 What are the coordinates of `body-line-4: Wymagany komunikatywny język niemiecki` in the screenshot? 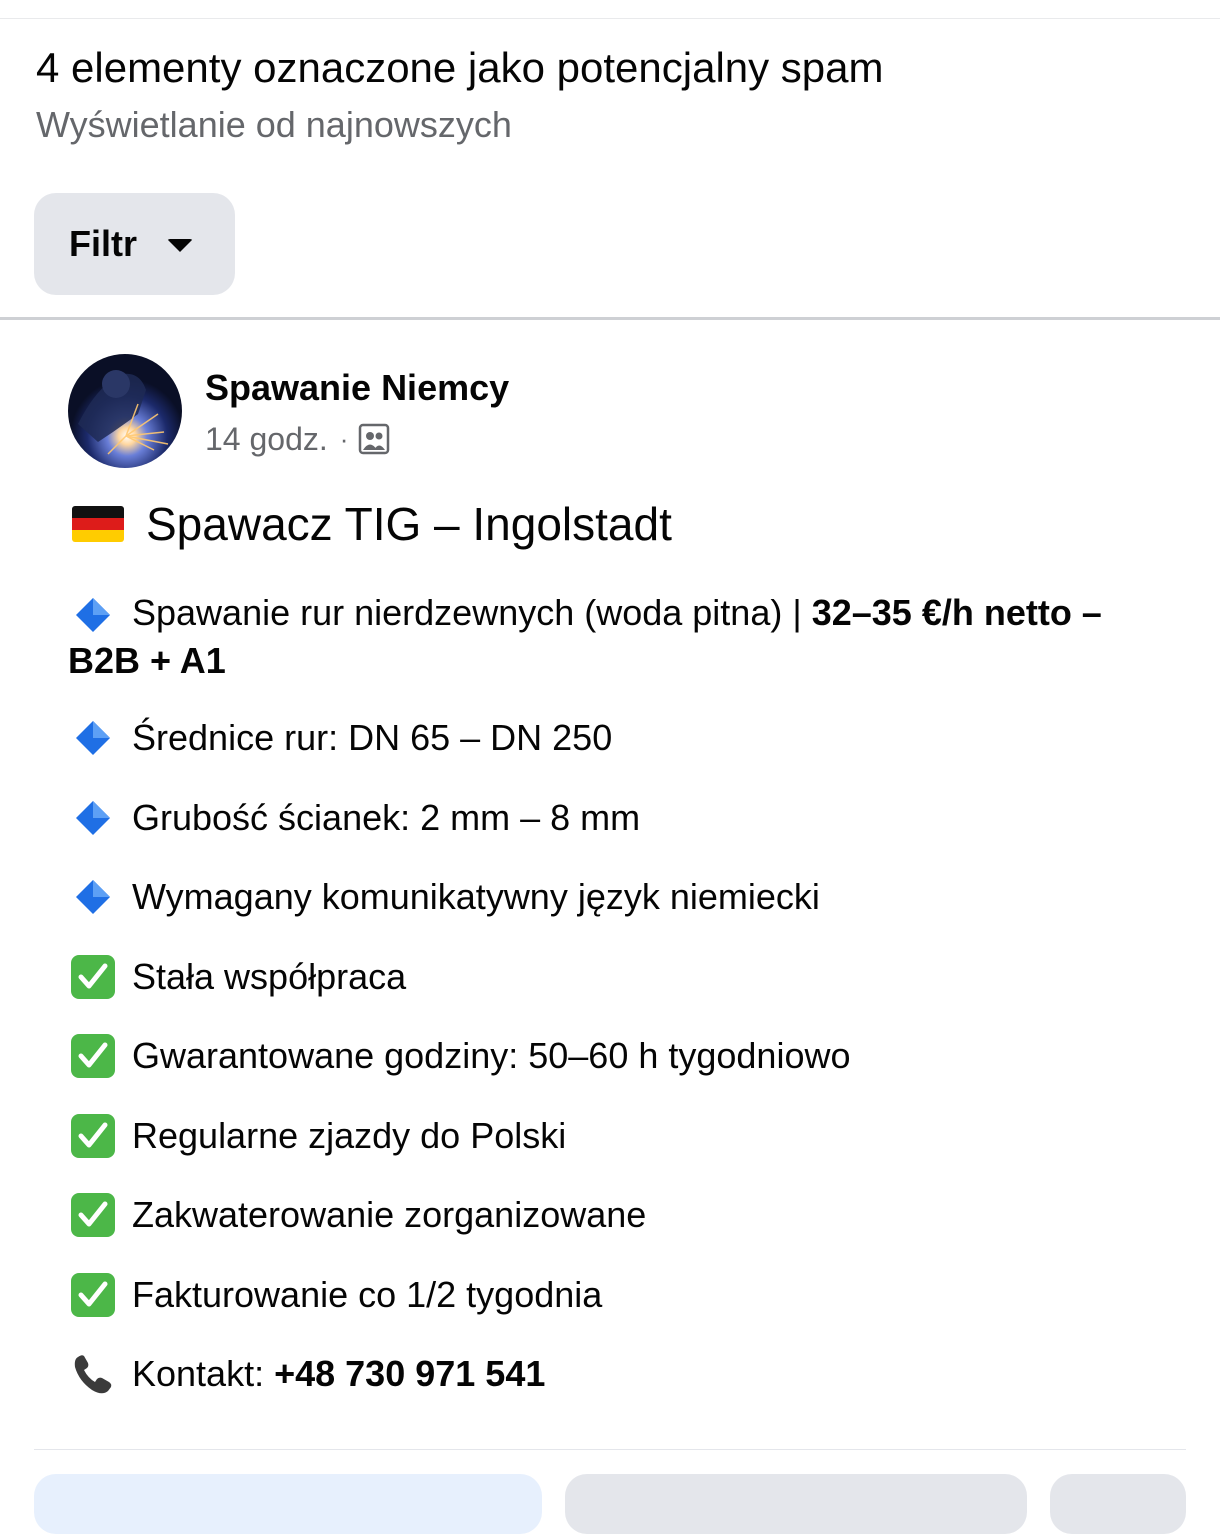 It's located at (444, 897).